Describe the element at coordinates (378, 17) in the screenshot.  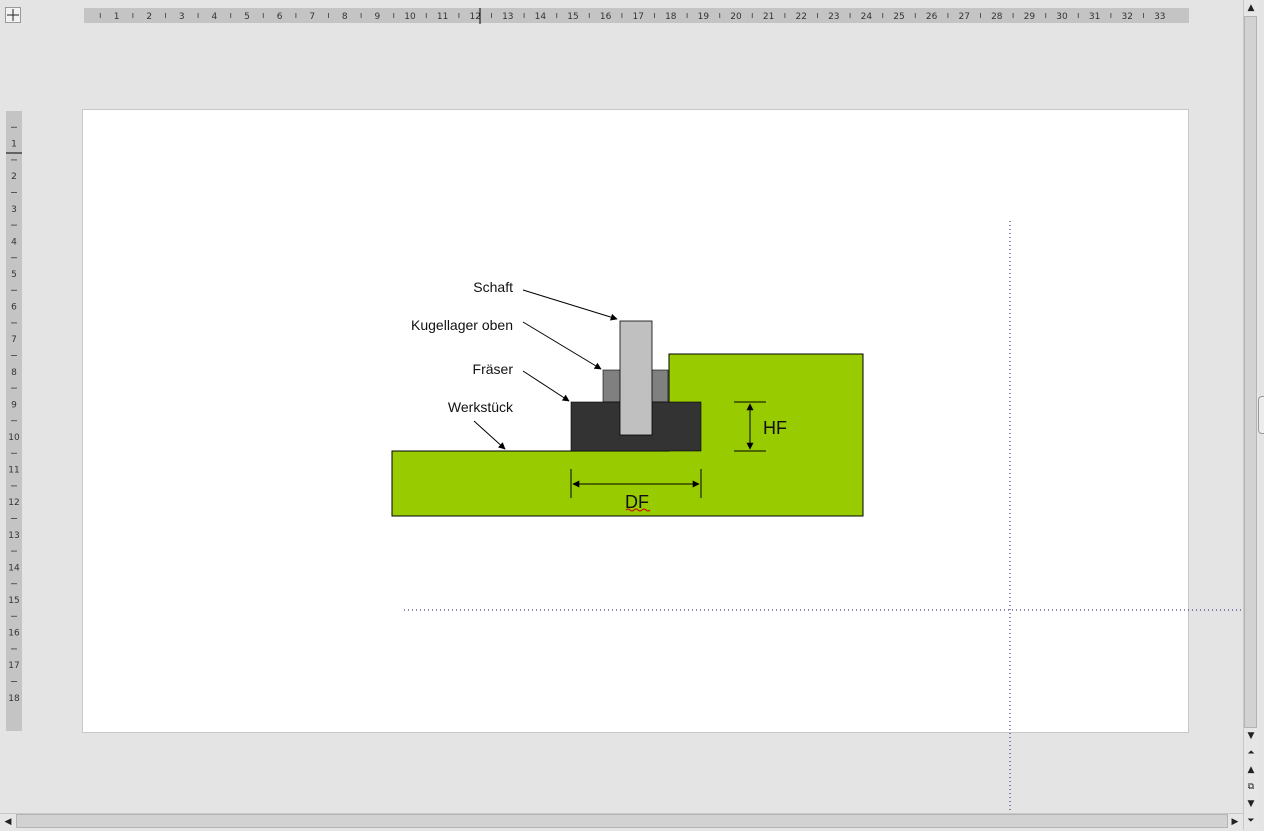
I see `horizontal-ruler-label: 9` at that location.